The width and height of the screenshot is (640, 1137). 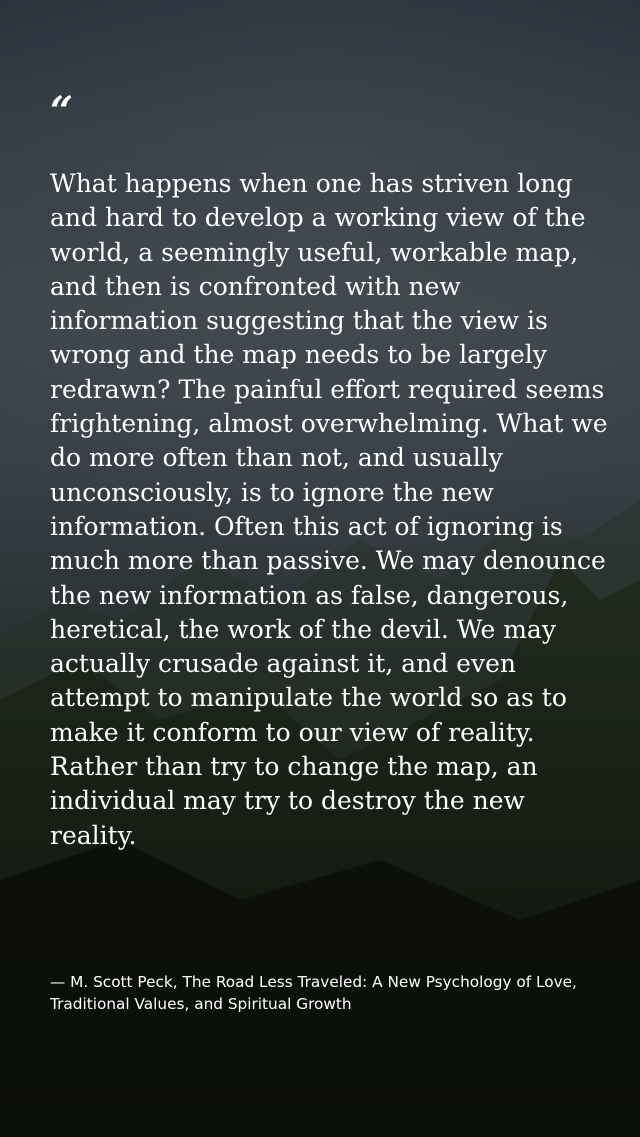 I want to click on quote-mark-icon: “, so click(x=62, y=111).